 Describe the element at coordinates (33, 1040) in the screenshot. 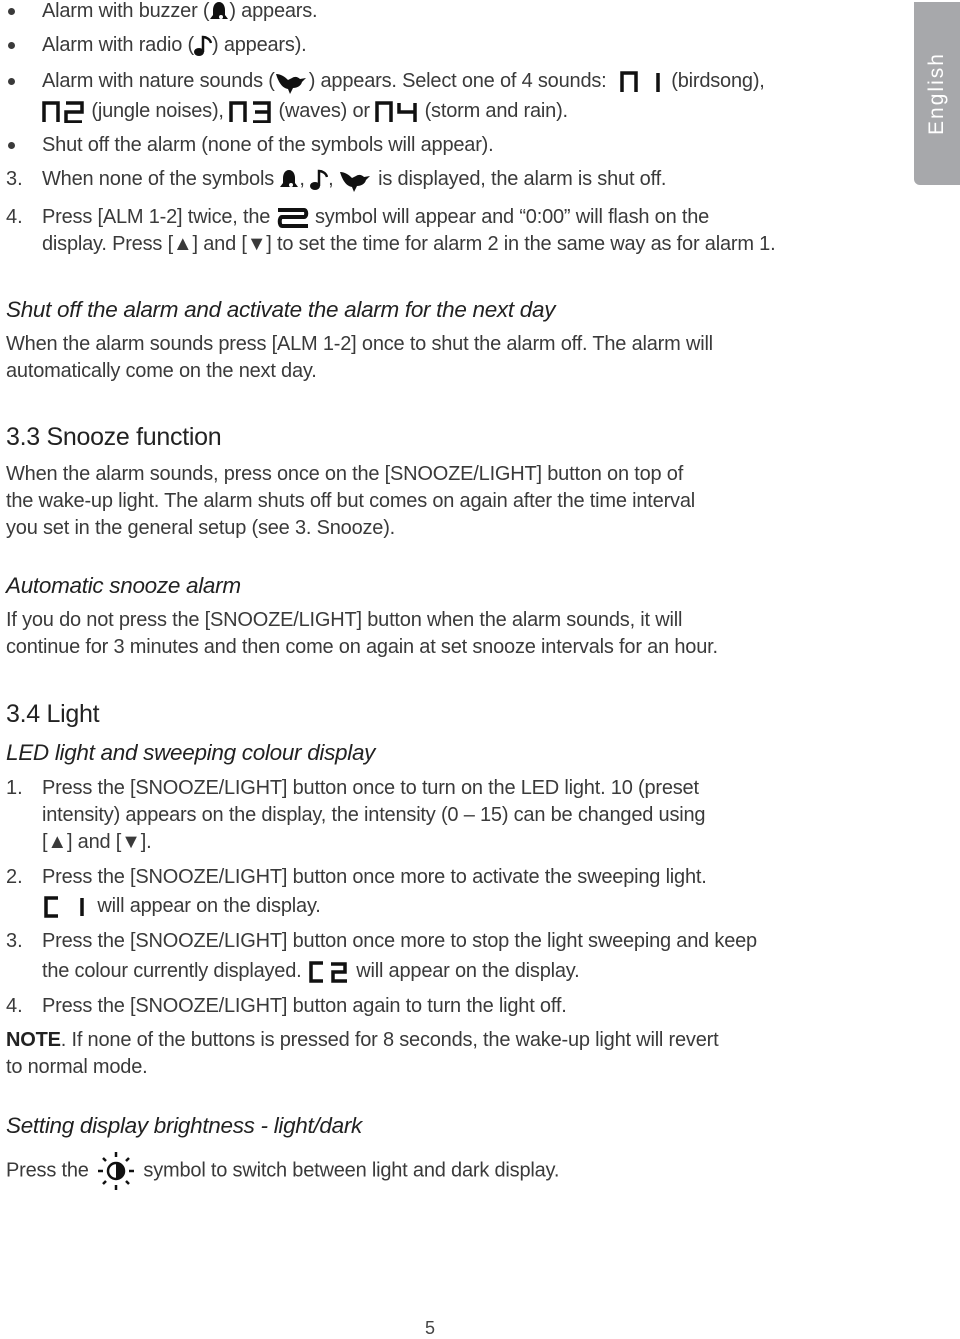

I see `note-label: NOTE` at that location.